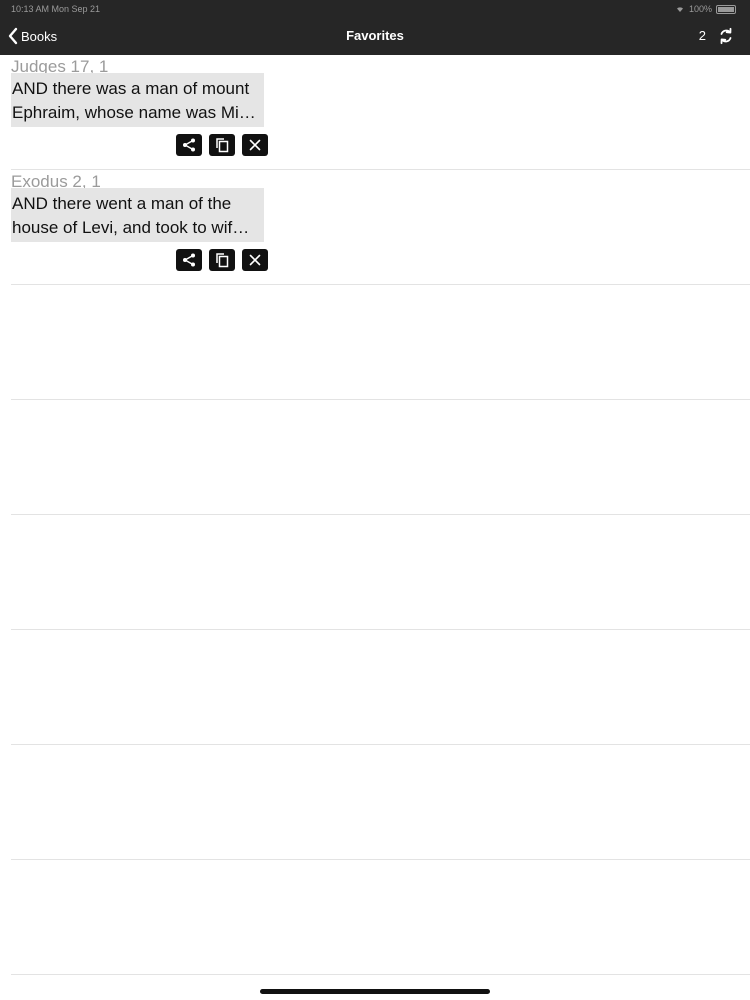  Describe the element at coordinates (700, 9) in the screenshot. I see `battery-percent: 100%` at that location.